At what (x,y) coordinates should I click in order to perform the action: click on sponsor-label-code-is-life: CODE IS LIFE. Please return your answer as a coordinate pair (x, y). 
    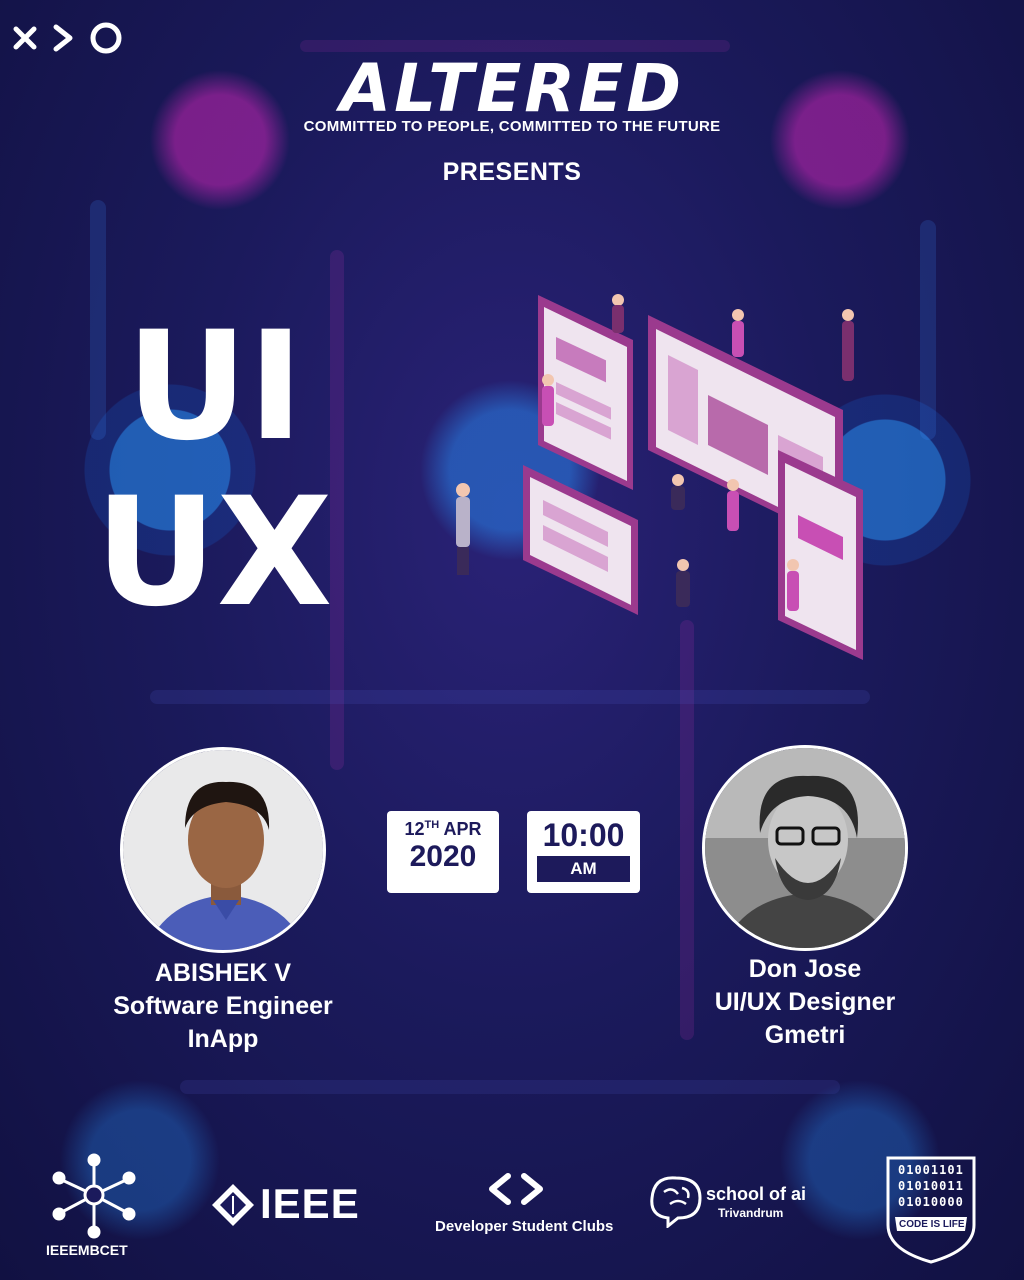
    Looking at the image, I should click on (932, 1224).